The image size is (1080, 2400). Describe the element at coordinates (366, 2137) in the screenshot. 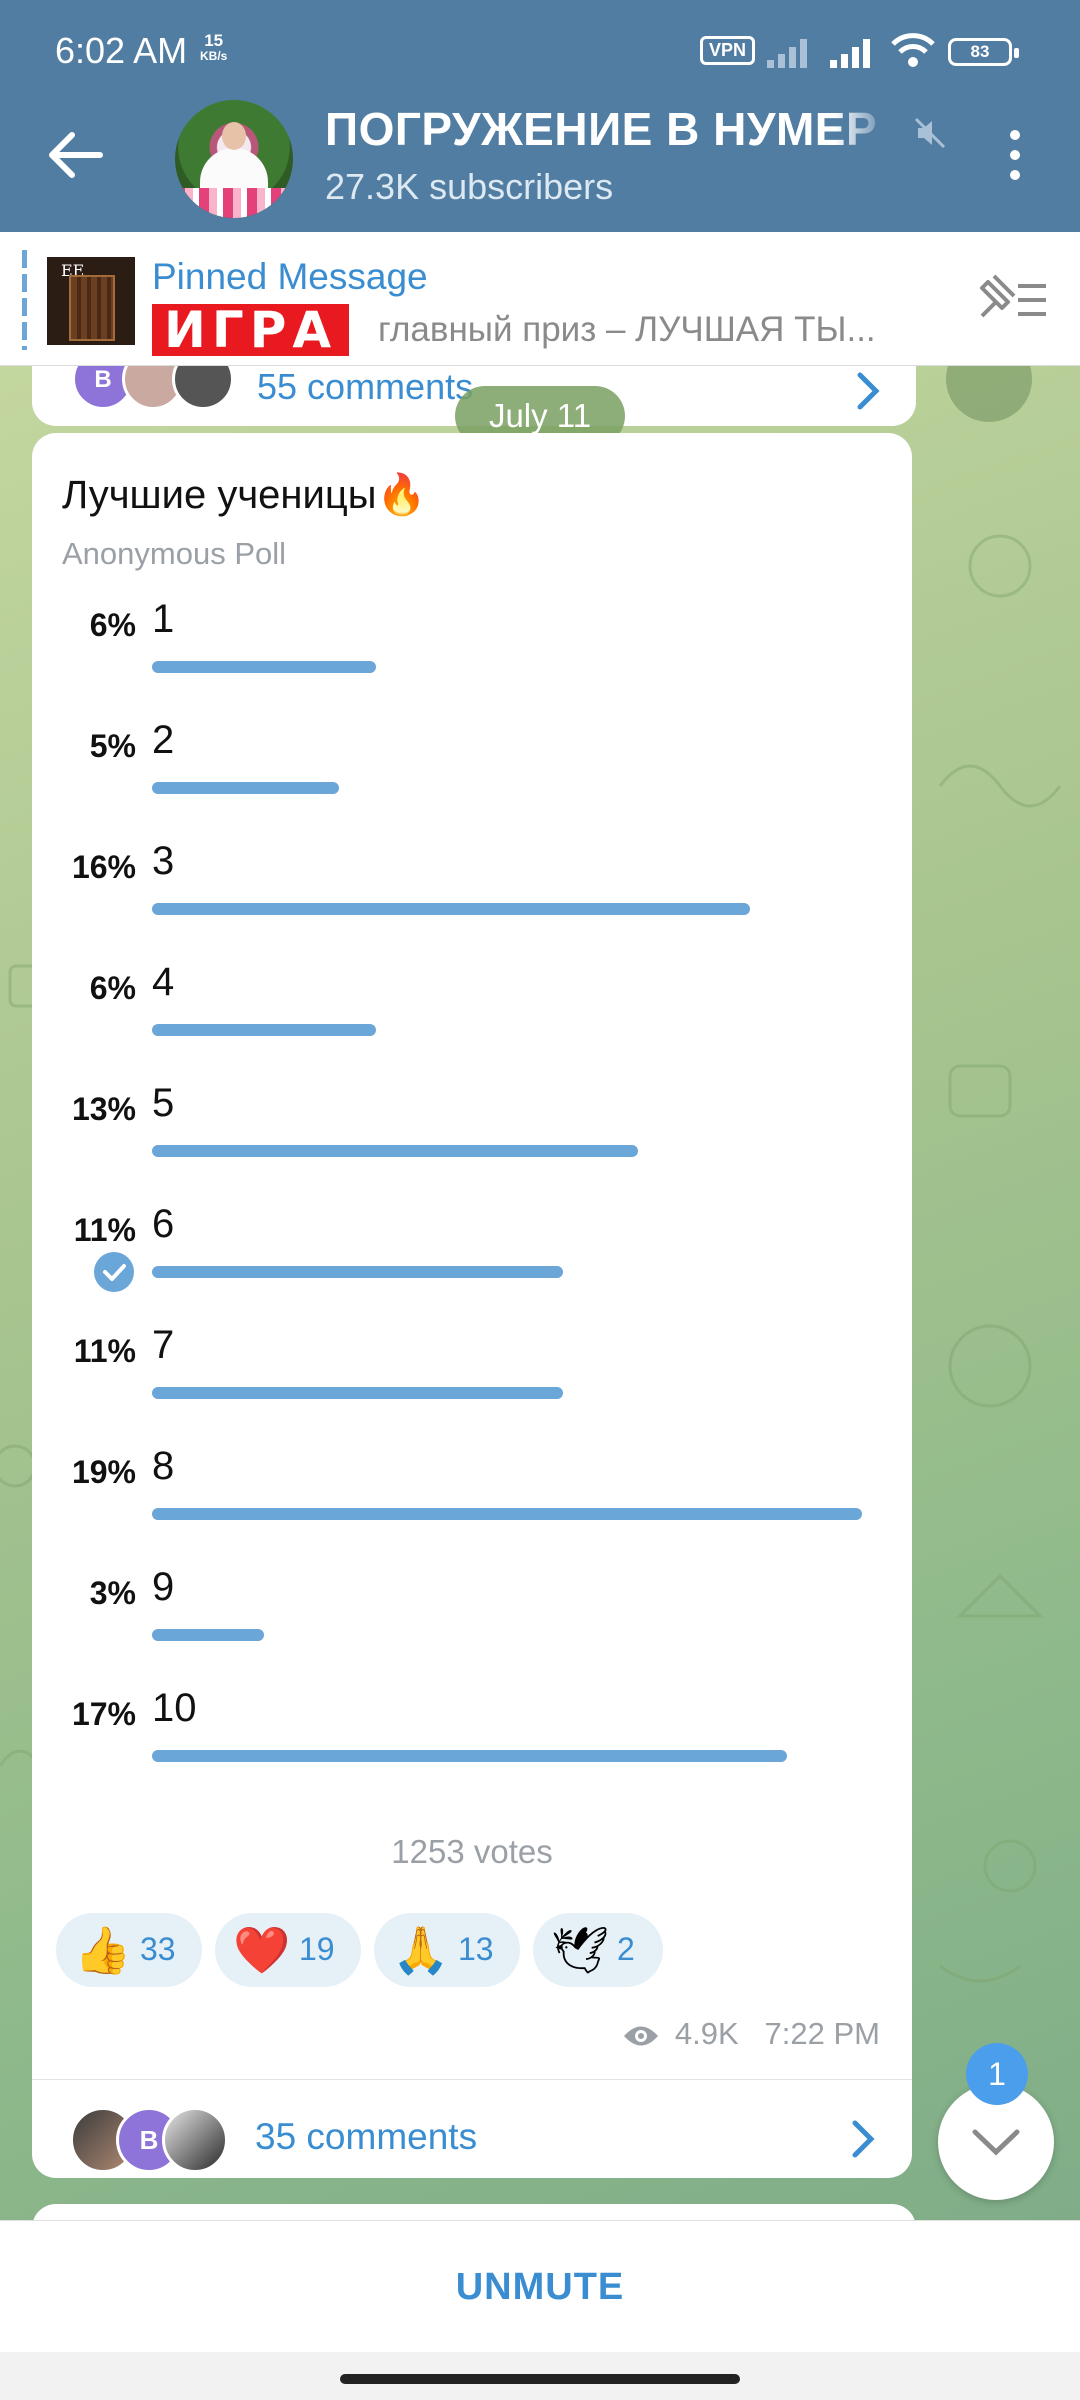

I see `comments-link: 35 comments` at that location.